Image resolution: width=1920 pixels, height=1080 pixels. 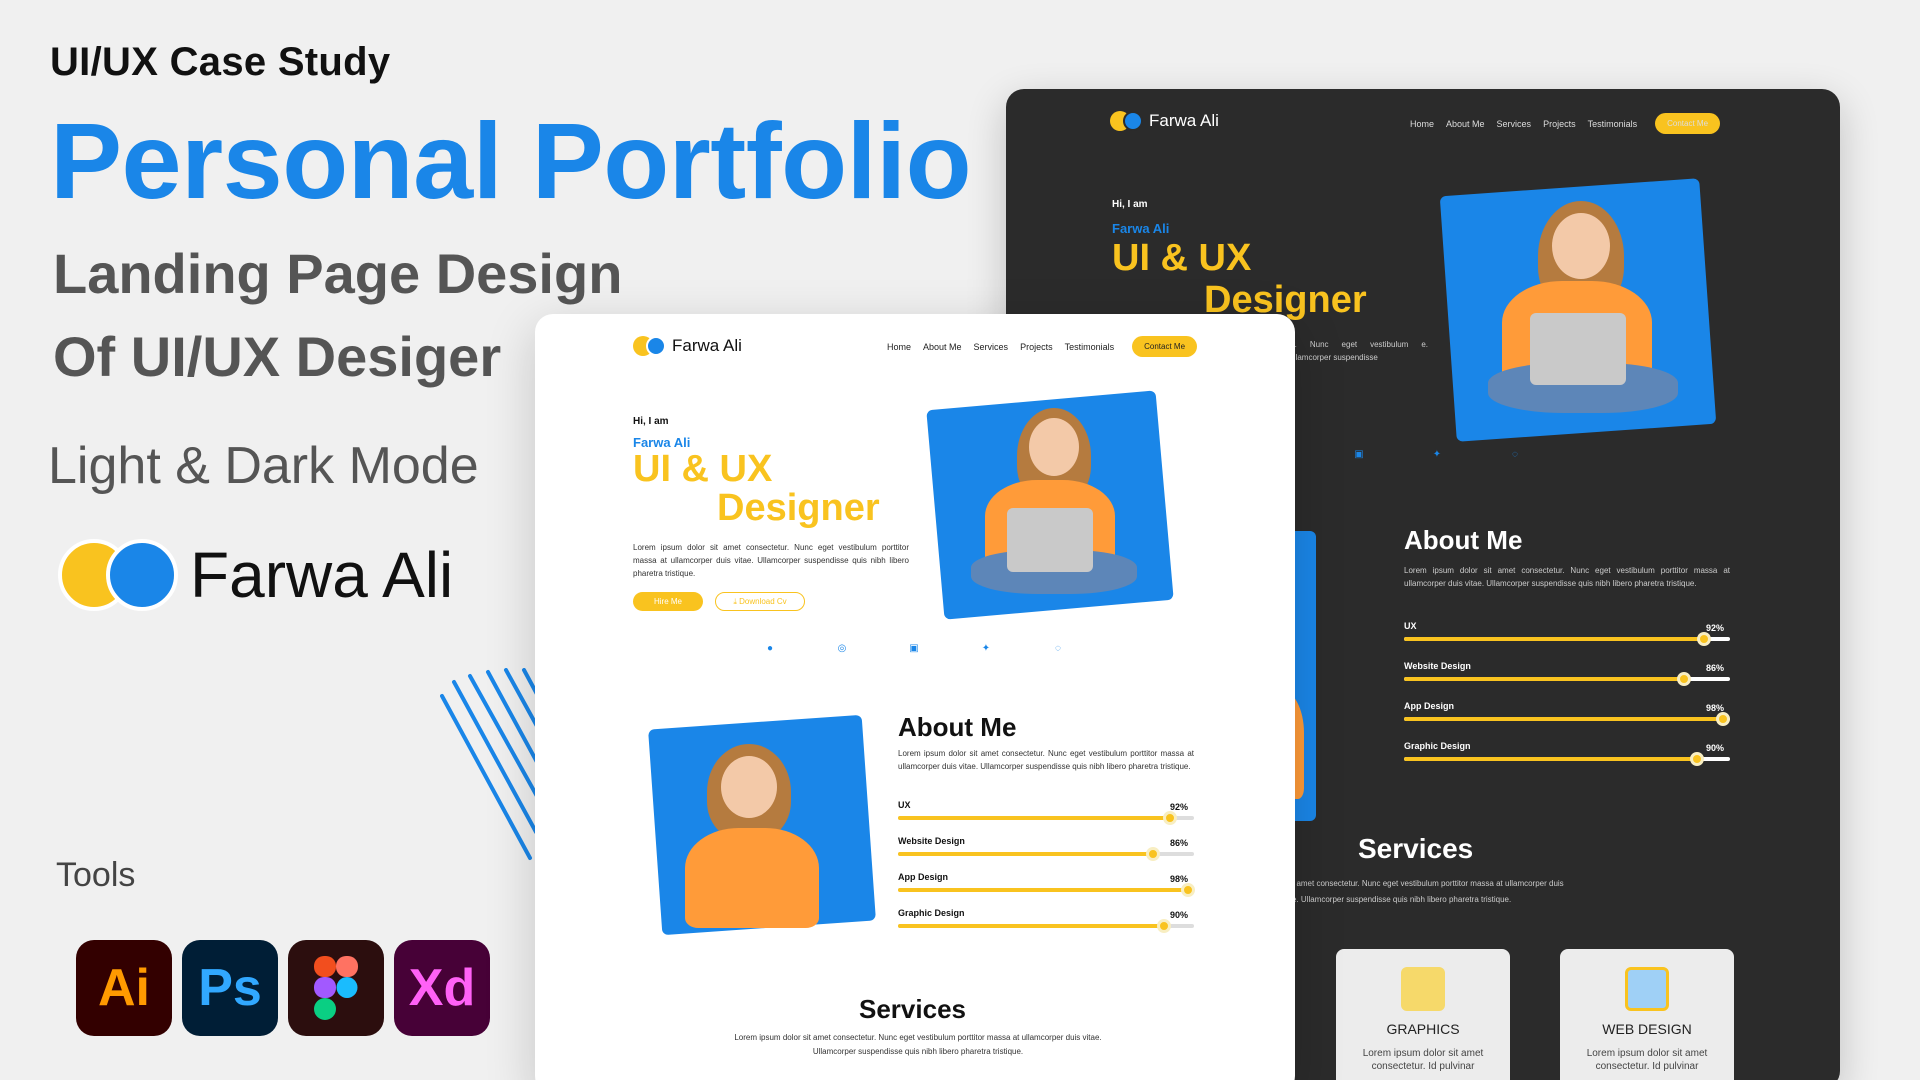 What do you see at coordinates (283, 988) in the screenshot?
I see `tools-row: Ai Ps Xd` at bounding box center [283, 988].